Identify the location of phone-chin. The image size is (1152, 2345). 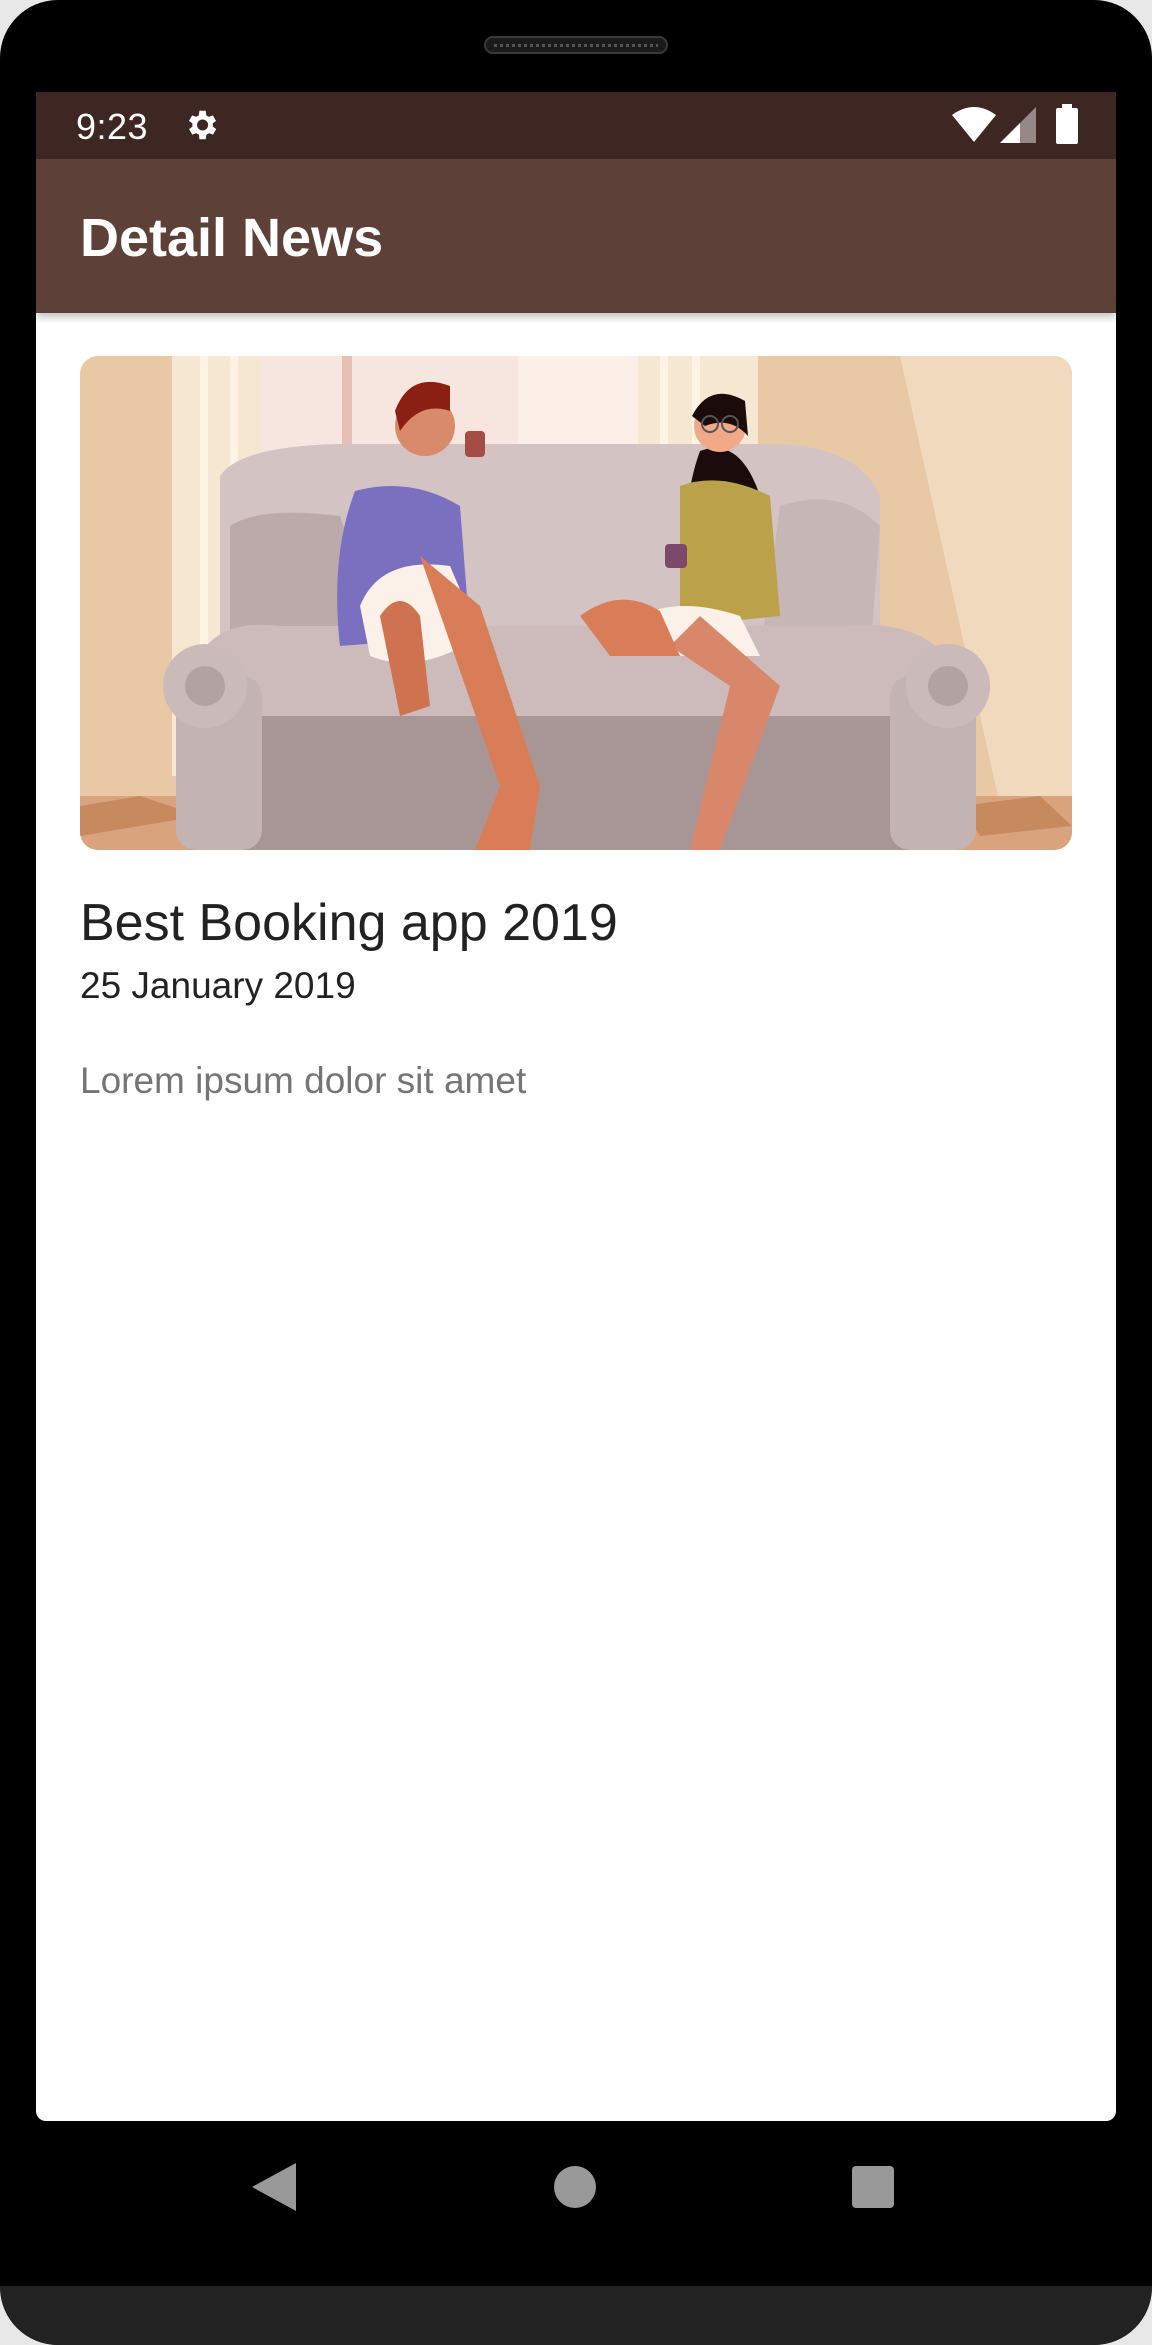
(576, 2315).